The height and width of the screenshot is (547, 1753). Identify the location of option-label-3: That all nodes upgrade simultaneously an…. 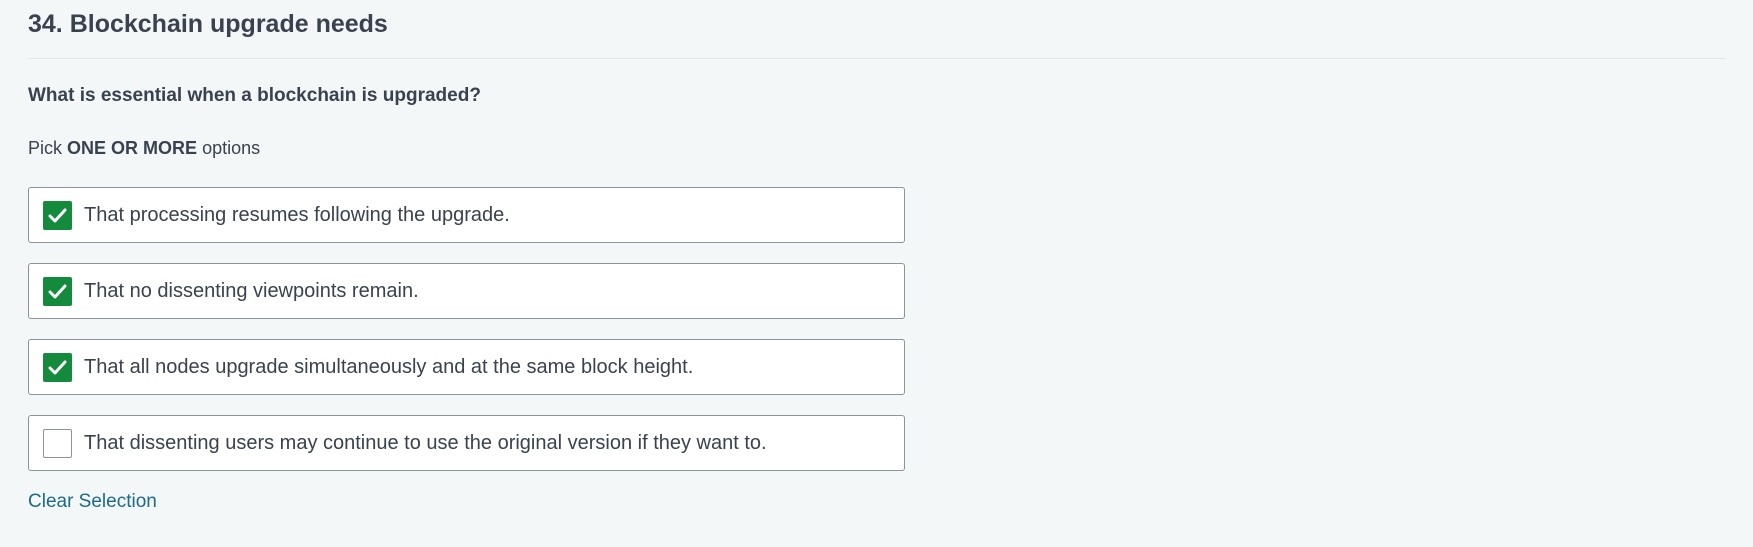
(389, 367).